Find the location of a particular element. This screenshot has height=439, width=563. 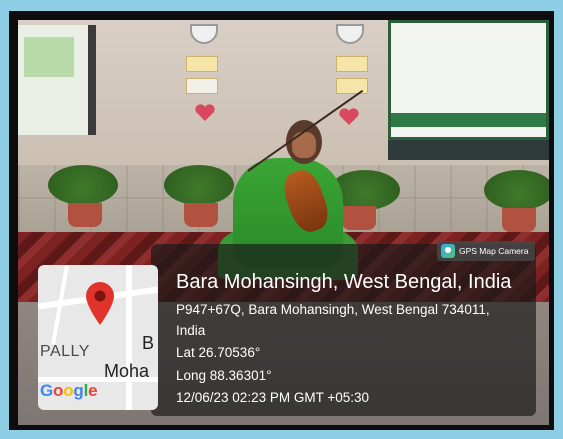

gps-map-camera-badge: GPS Map Camera is located at coordinates (486, 251).